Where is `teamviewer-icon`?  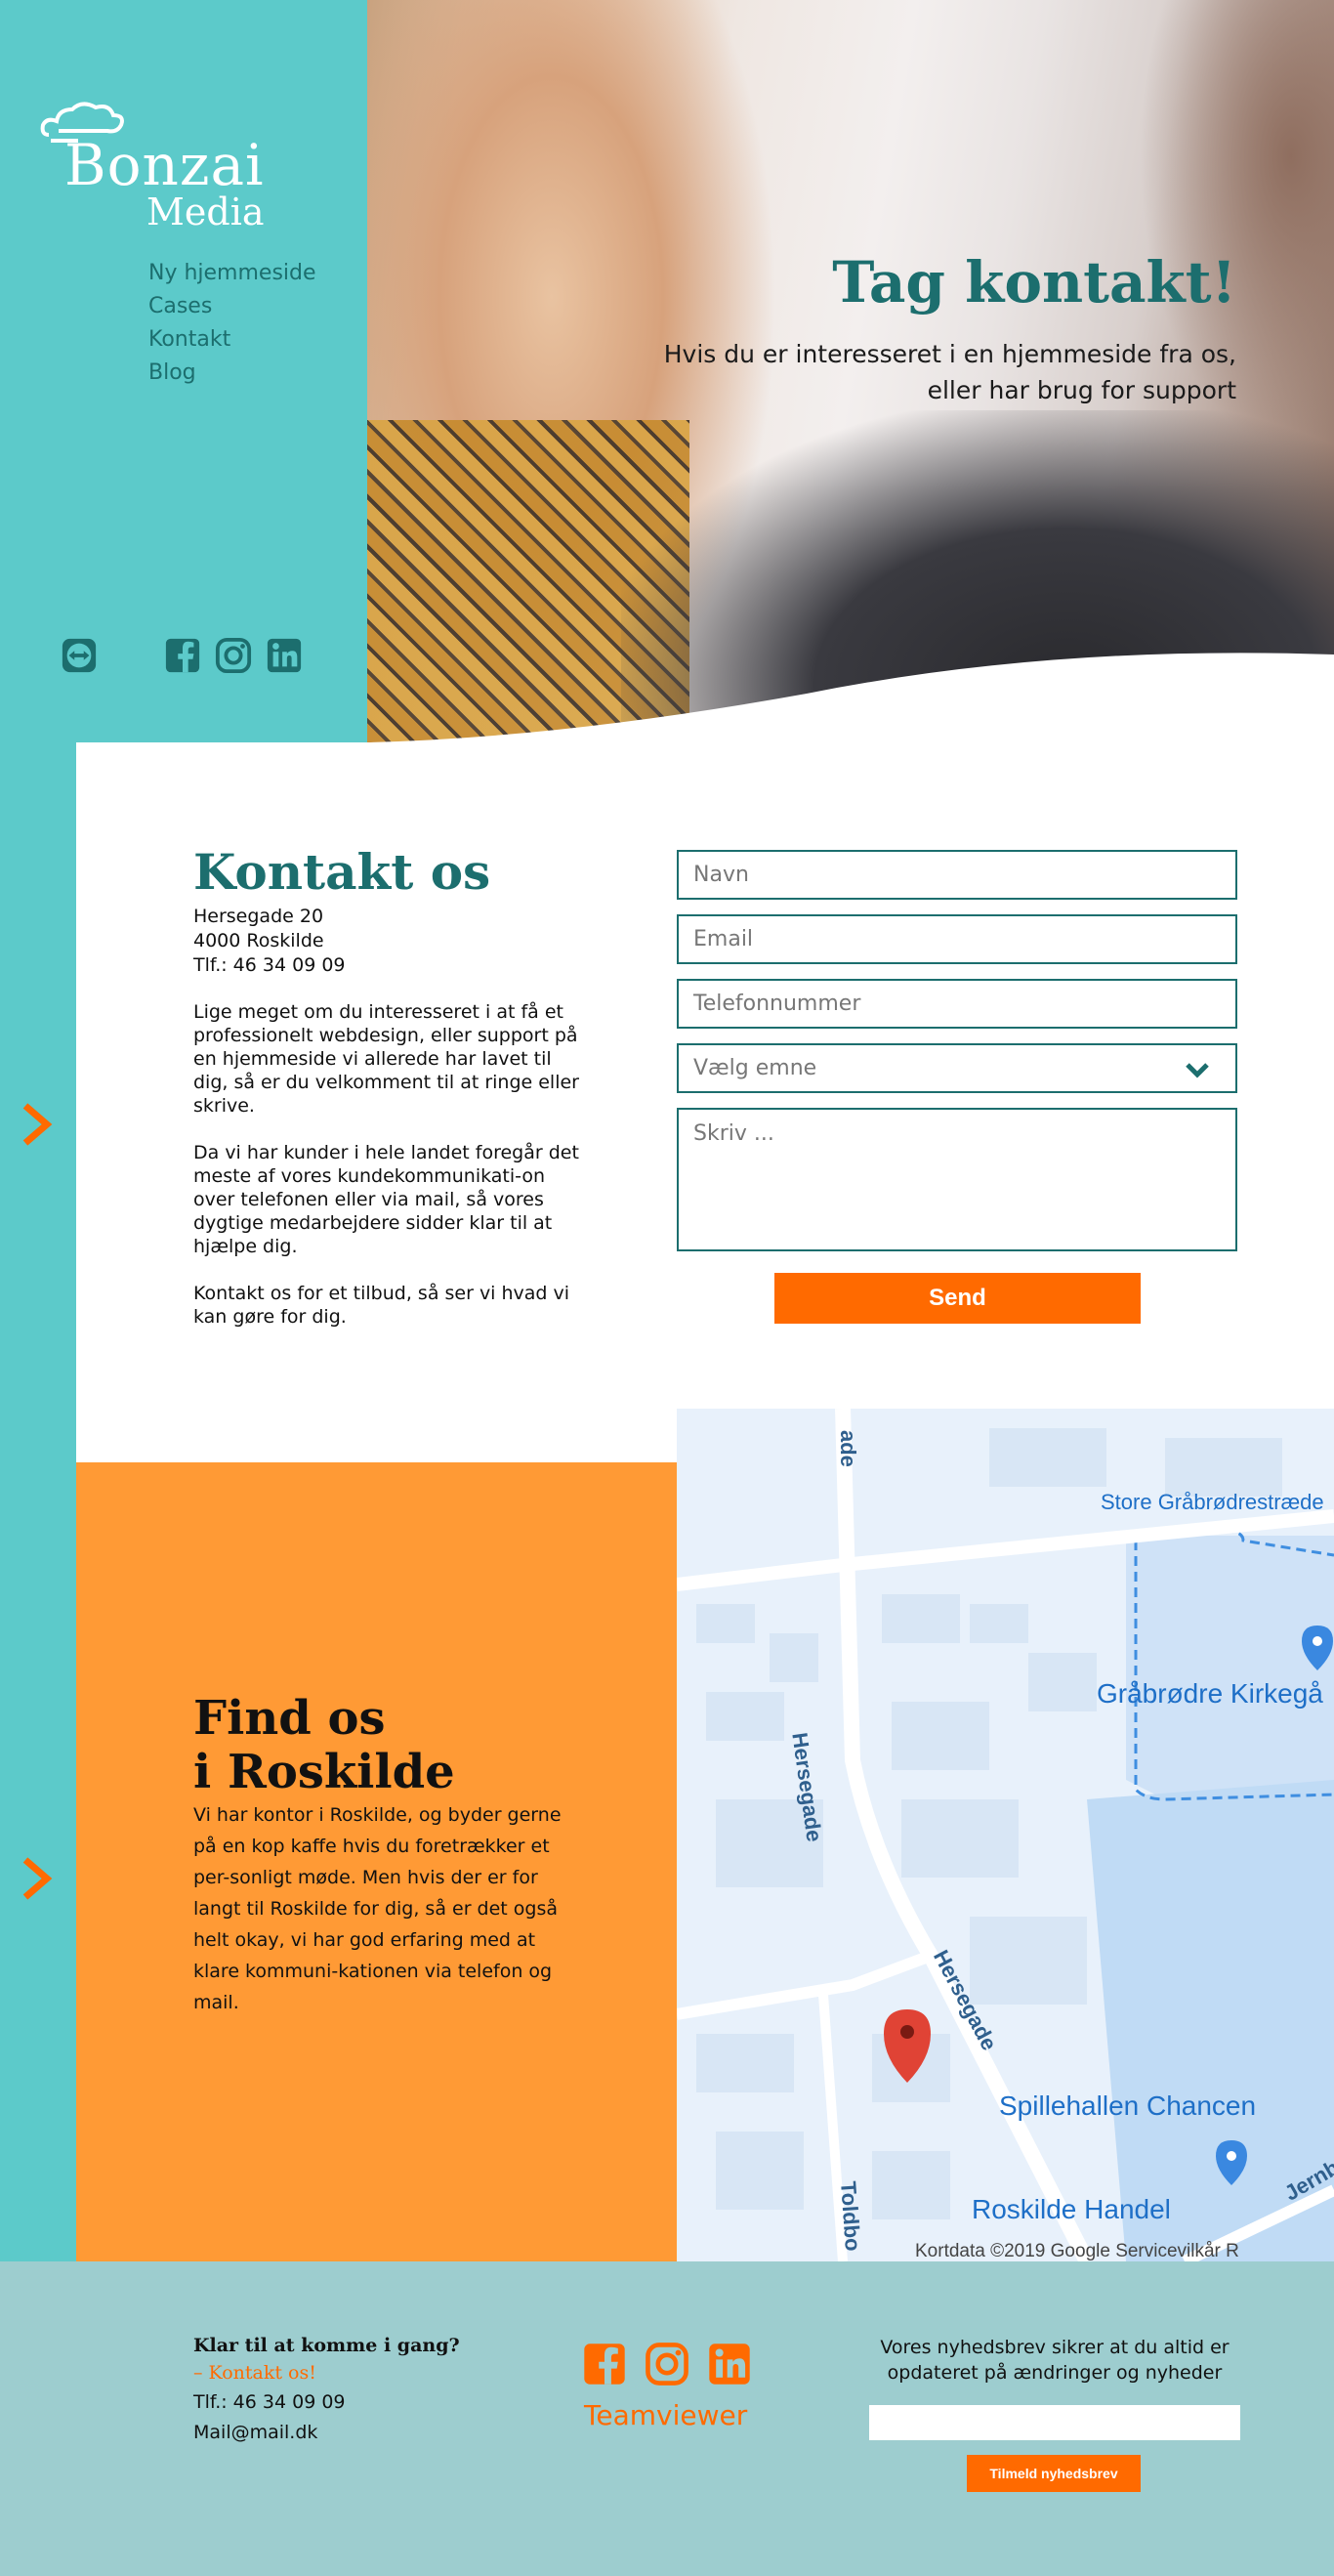
teamviewer-icon is located at coordinates (79, 655).